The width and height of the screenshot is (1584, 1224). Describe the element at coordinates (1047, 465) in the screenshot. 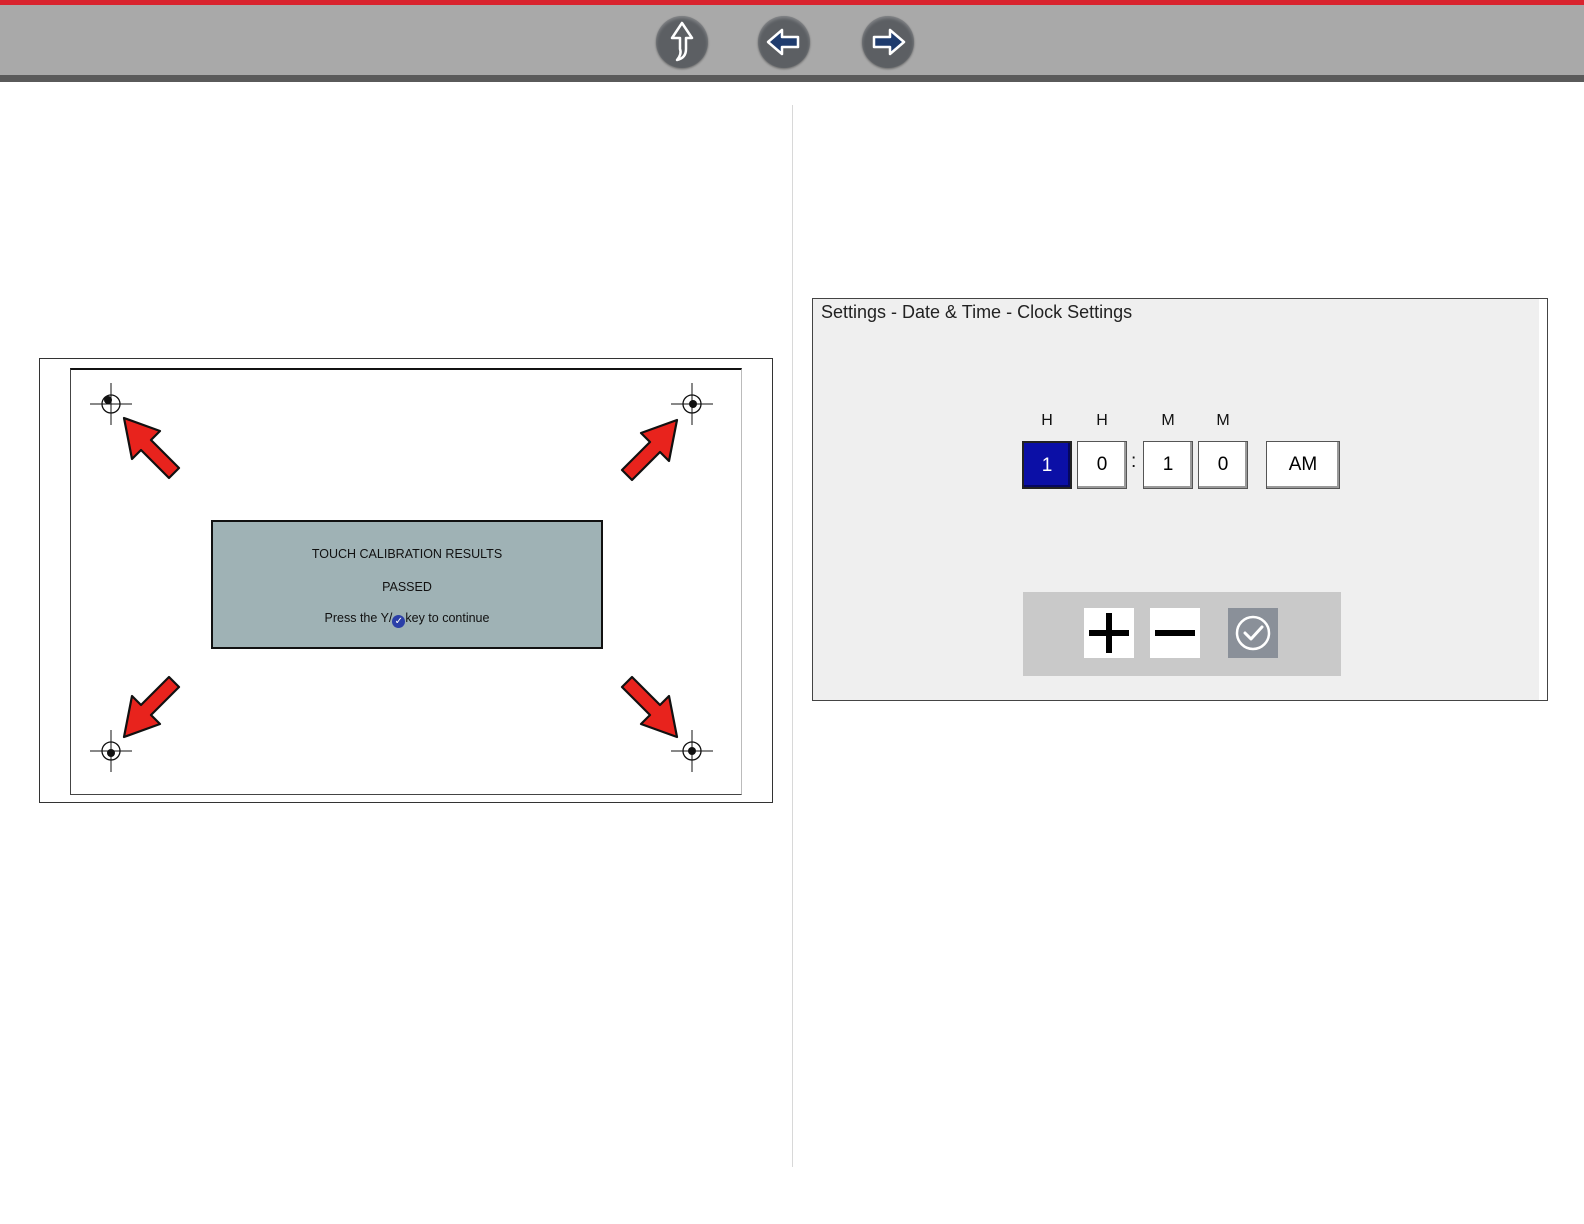

I see `hour-tens-field: 1` at that location.